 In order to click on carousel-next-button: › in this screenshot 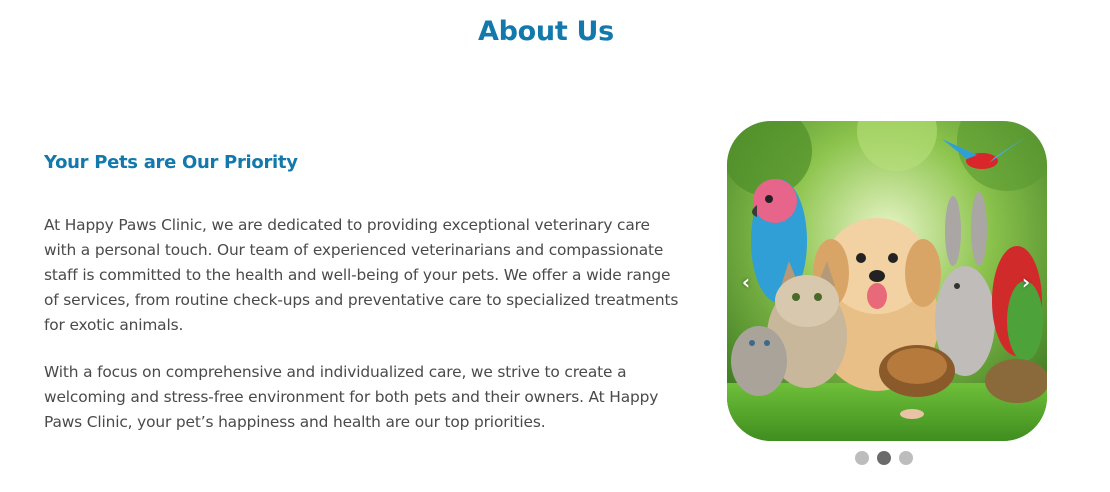, I will do `click(1026, 282)`.